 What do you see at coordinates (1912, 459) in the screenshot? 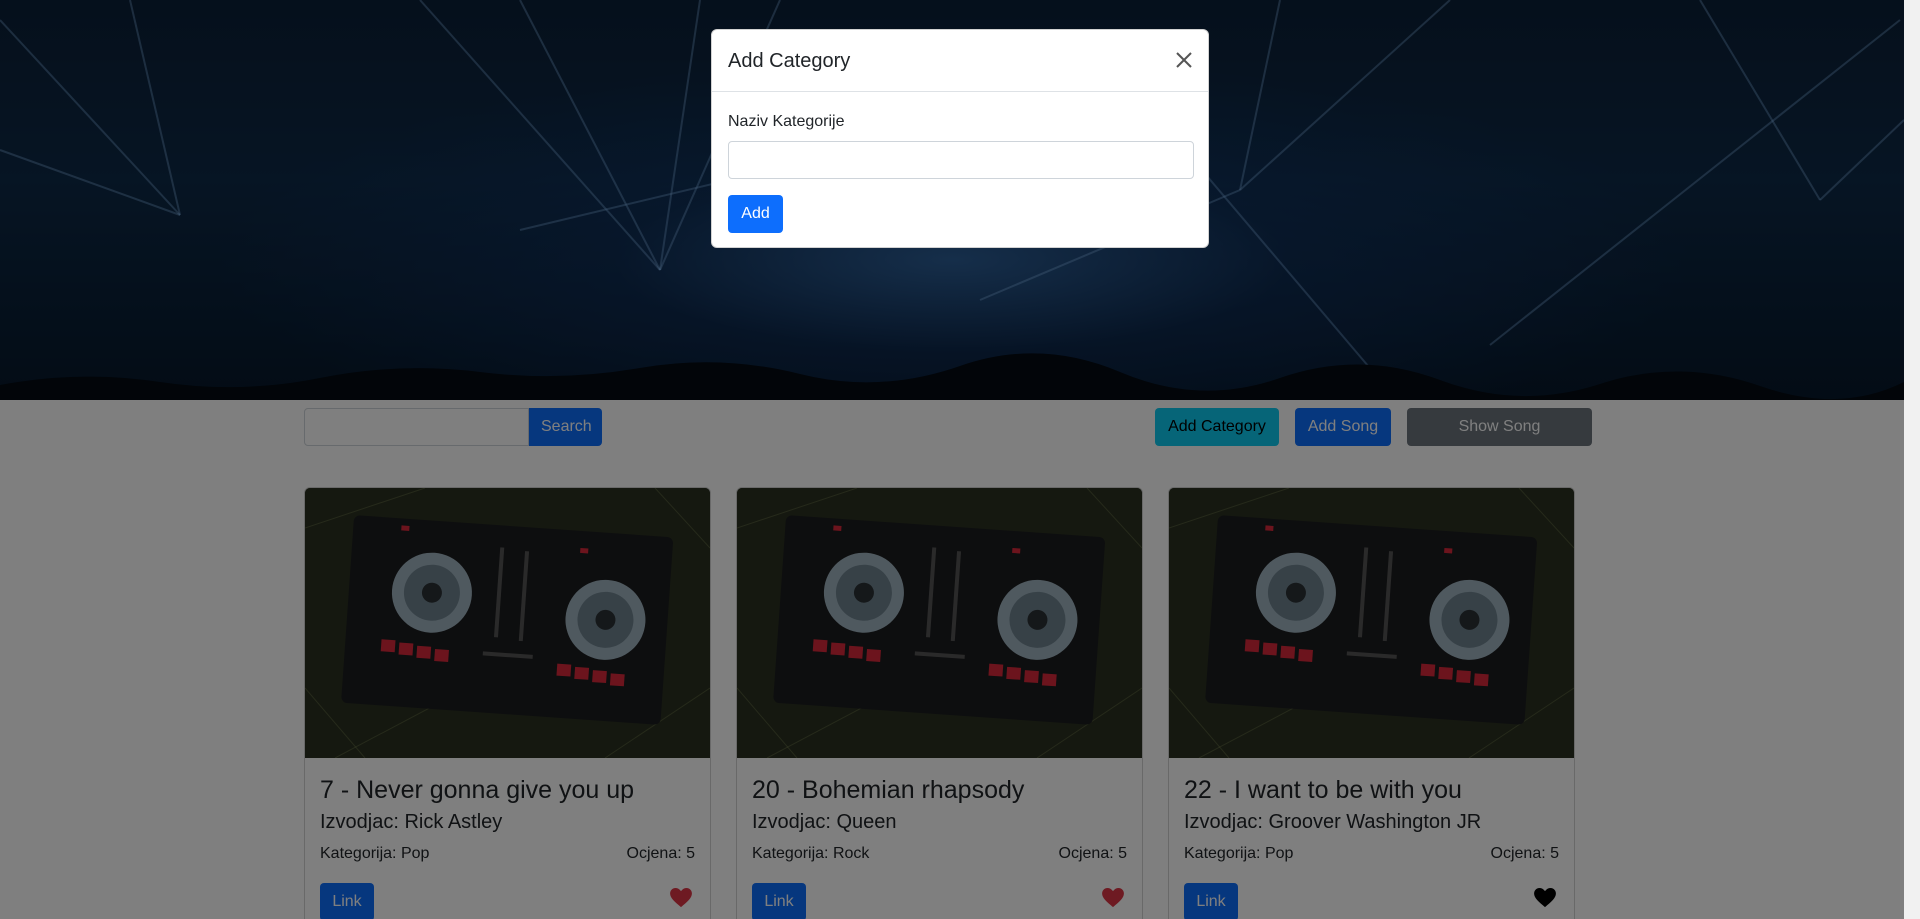
I see `scrollbar` at bounding box center [1912, 459].